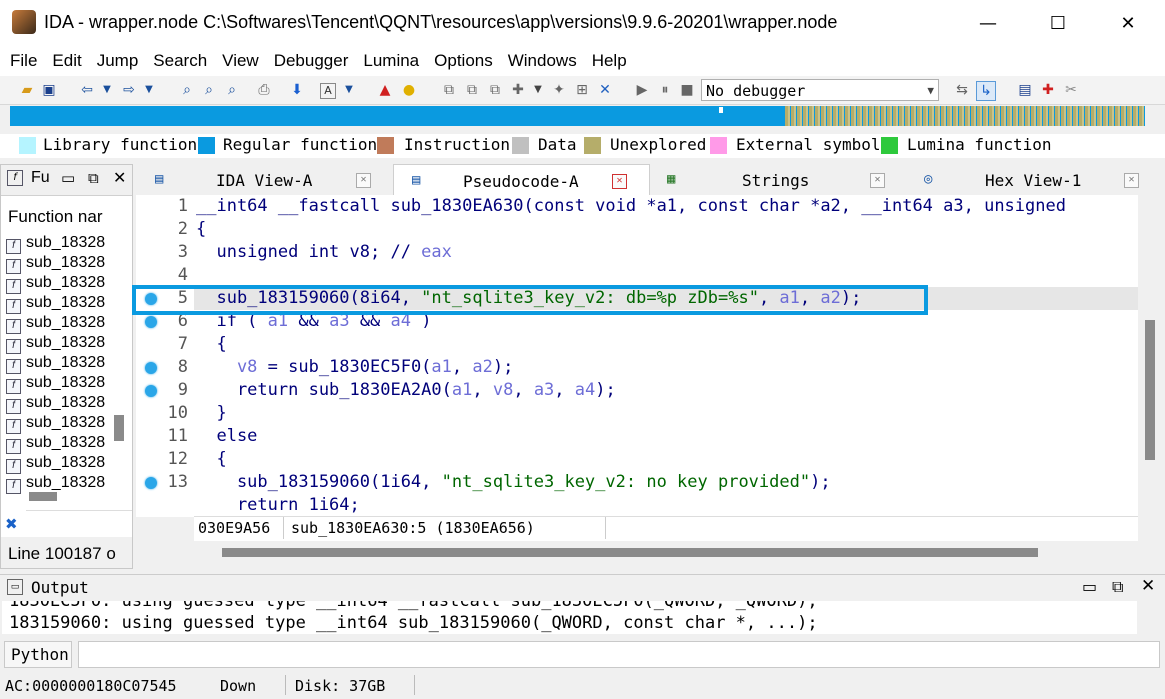  I want to click on back-arrow-icon: ⇦, so click(87, 90).